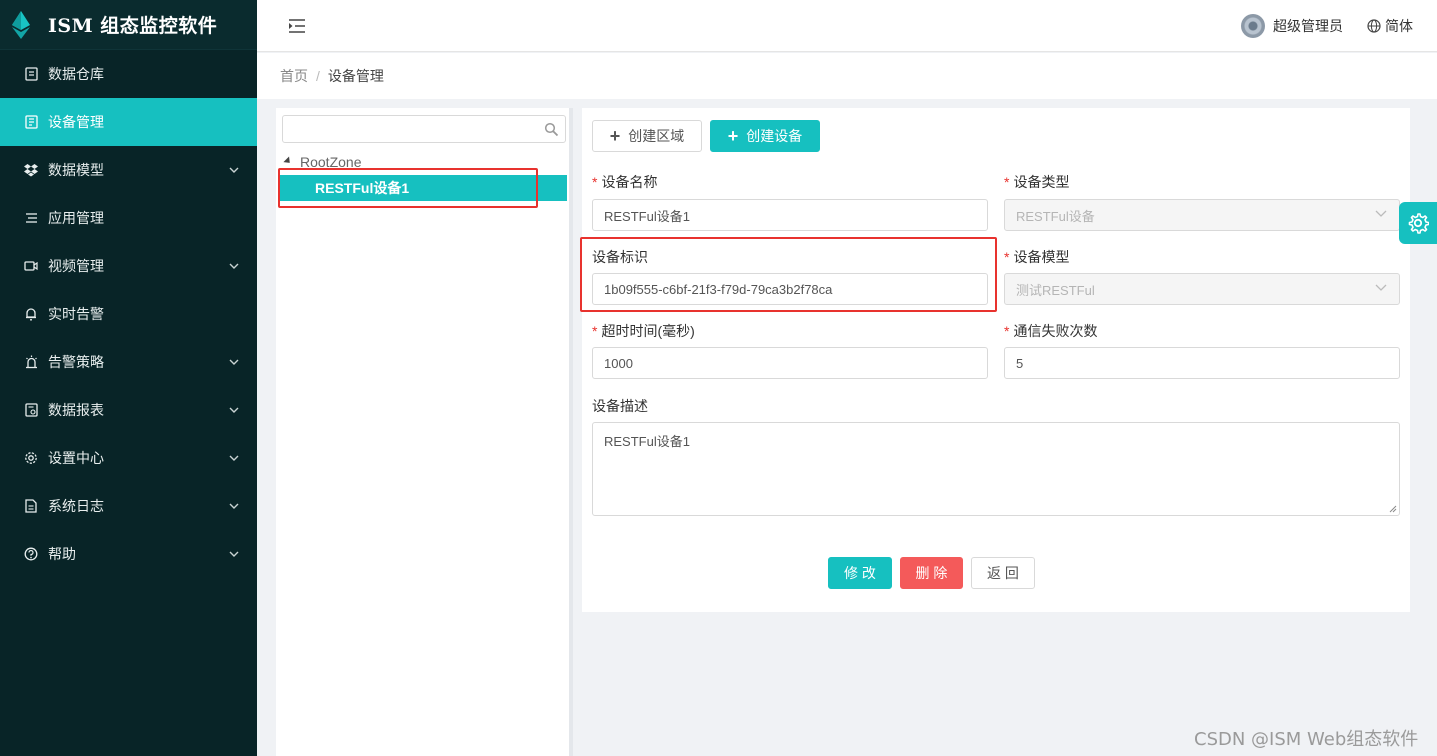  I want to click on device-name-input: RESTFul设备1, so click(790, 215).